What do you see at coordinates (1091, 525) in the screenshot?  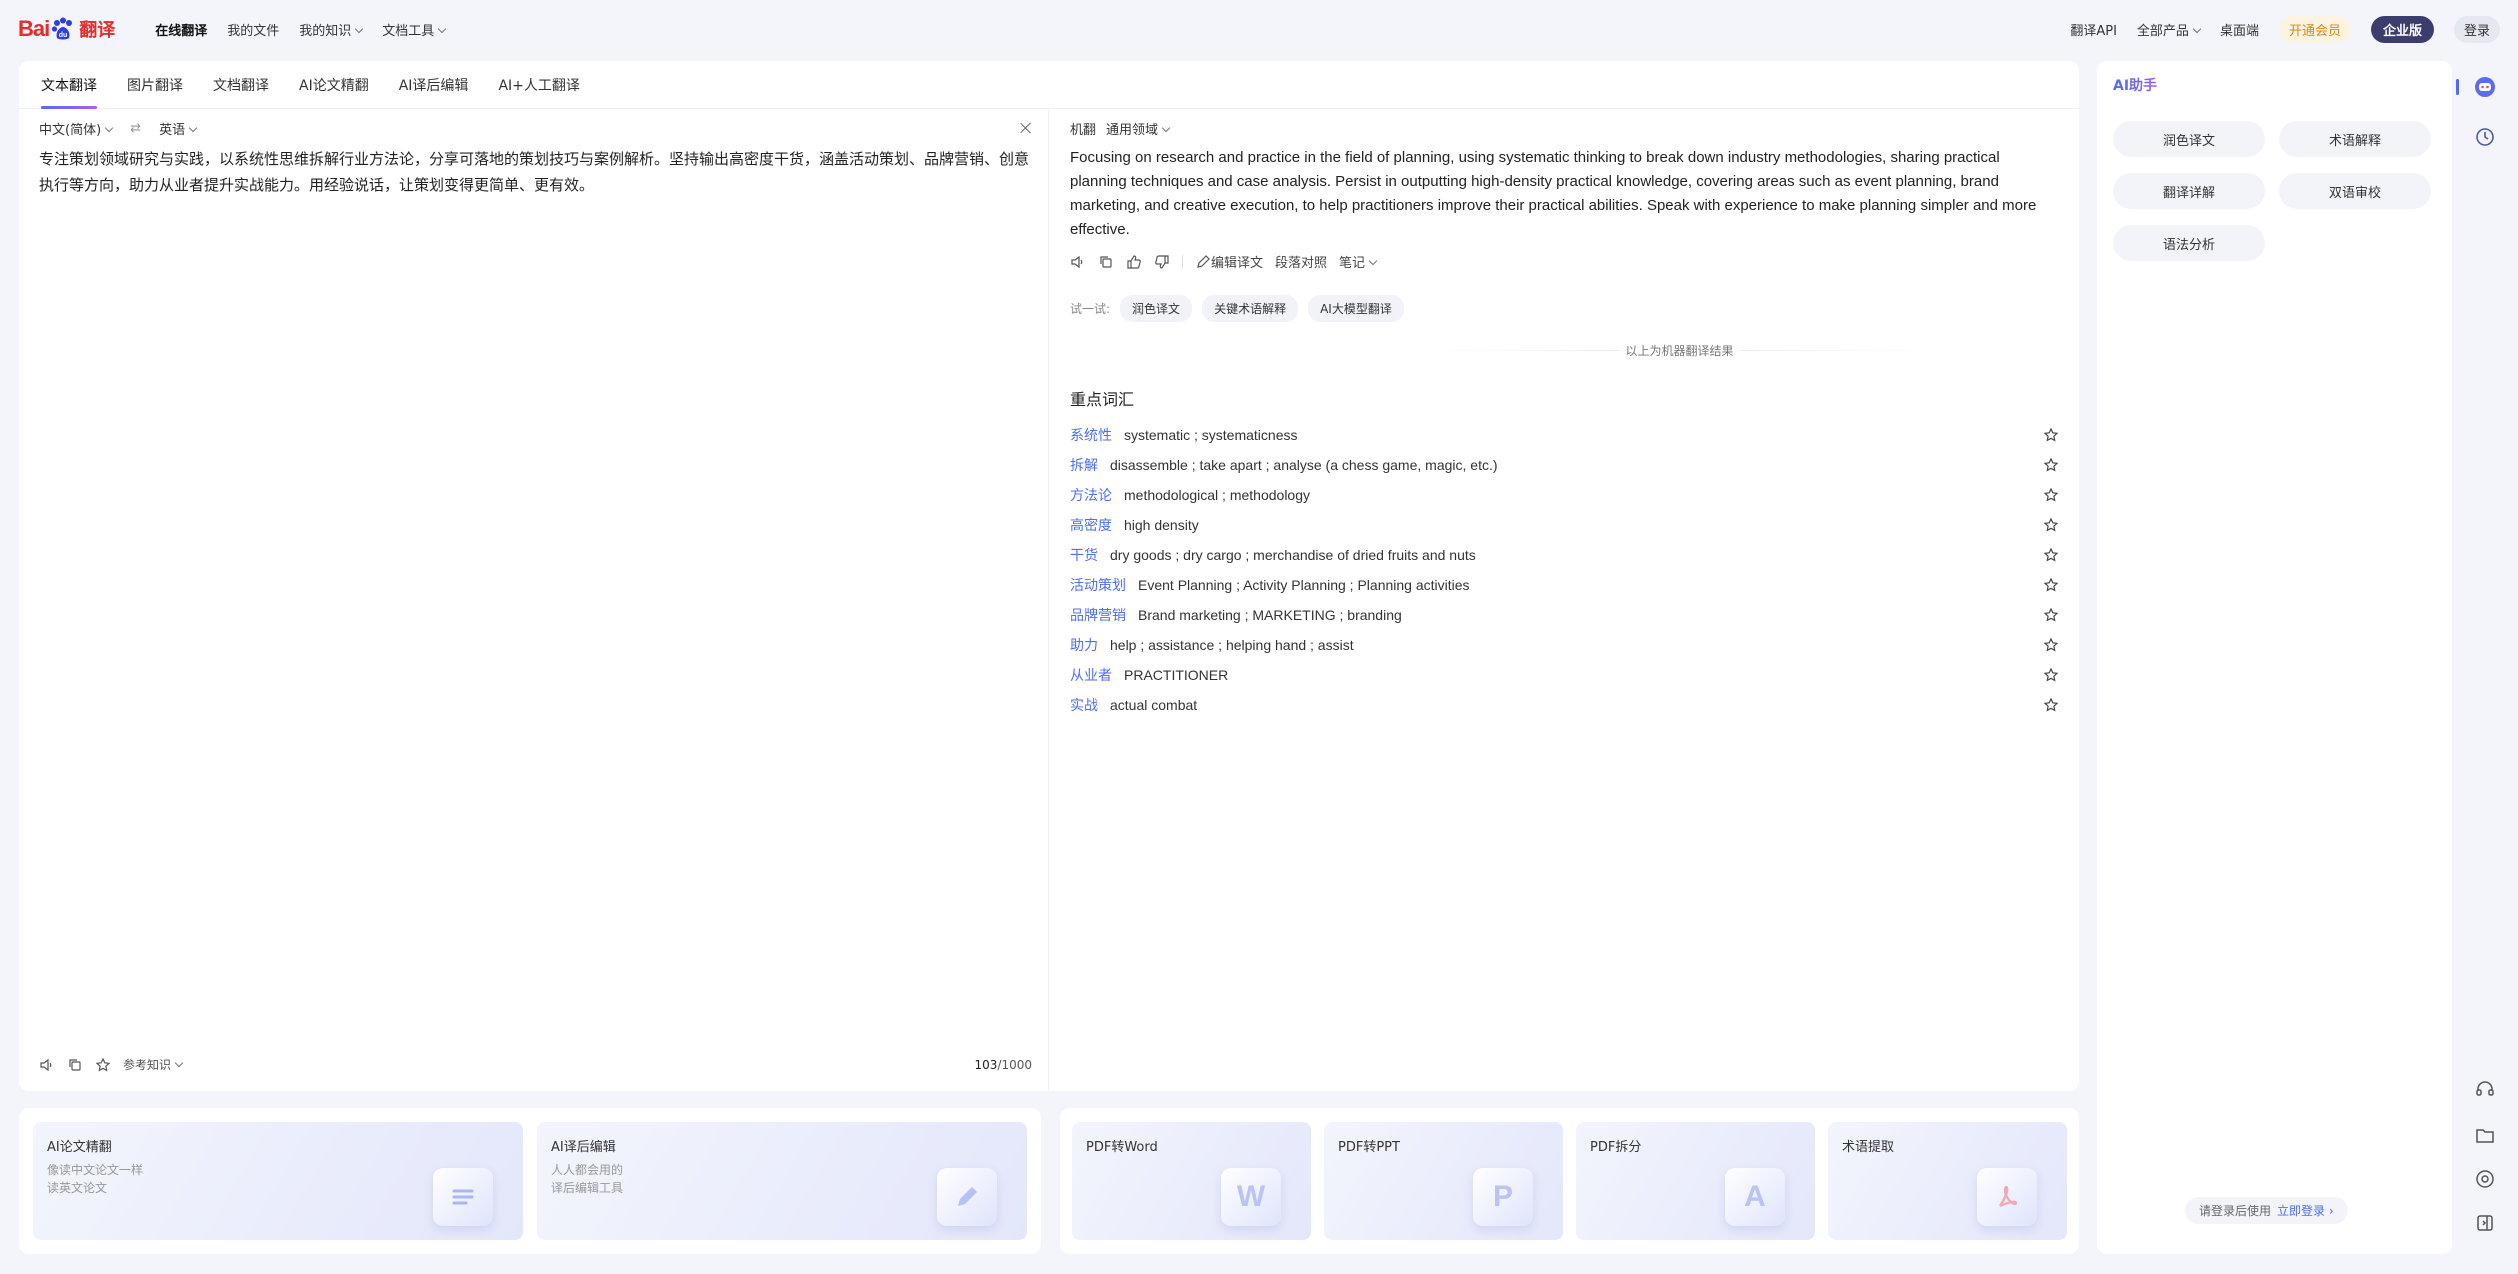 I see `keyword-term: 高密度` at bounding box center [1091, 525].